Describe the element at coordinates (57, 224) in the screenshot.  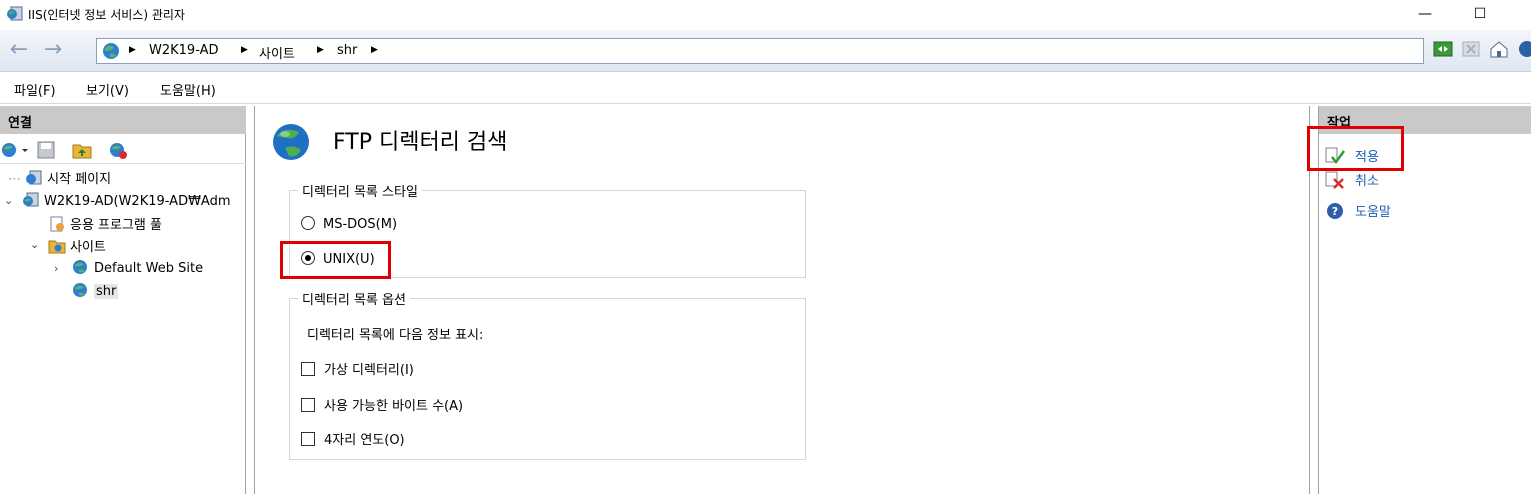
I see `app-pools-icon` at that location.